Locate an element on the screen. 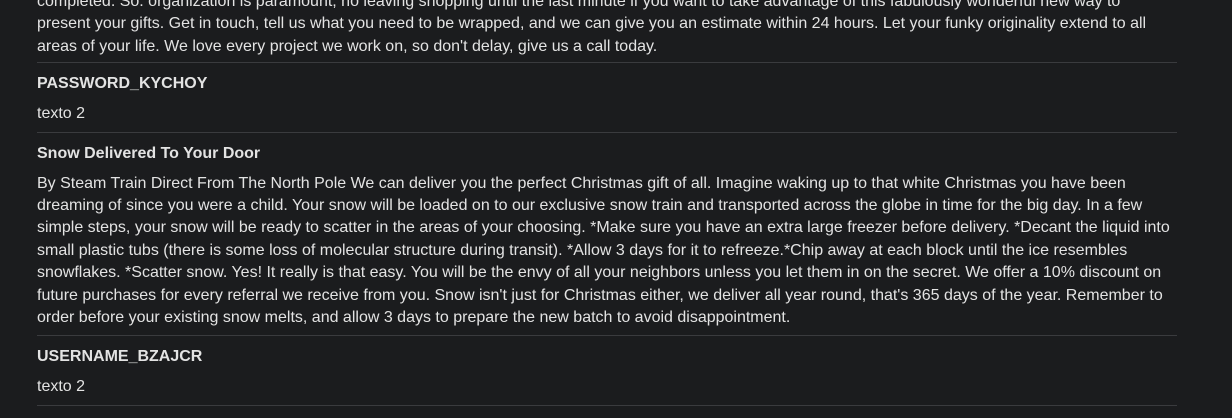 The height and width of the screenshot is (418, 1232). entry-title: USERNAME_BZAJCR is located at coordinates (120, 357).